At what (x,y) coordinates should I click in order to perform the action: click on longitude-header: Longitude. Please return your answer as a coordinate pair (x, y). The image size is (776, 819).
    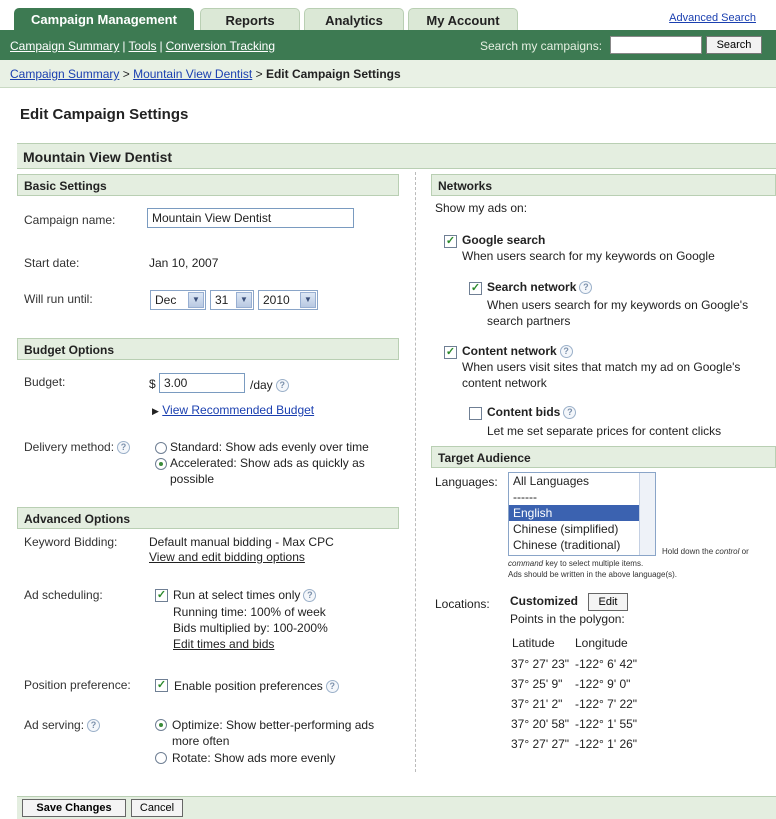
    Looking at the image, I should click on (601, 643).